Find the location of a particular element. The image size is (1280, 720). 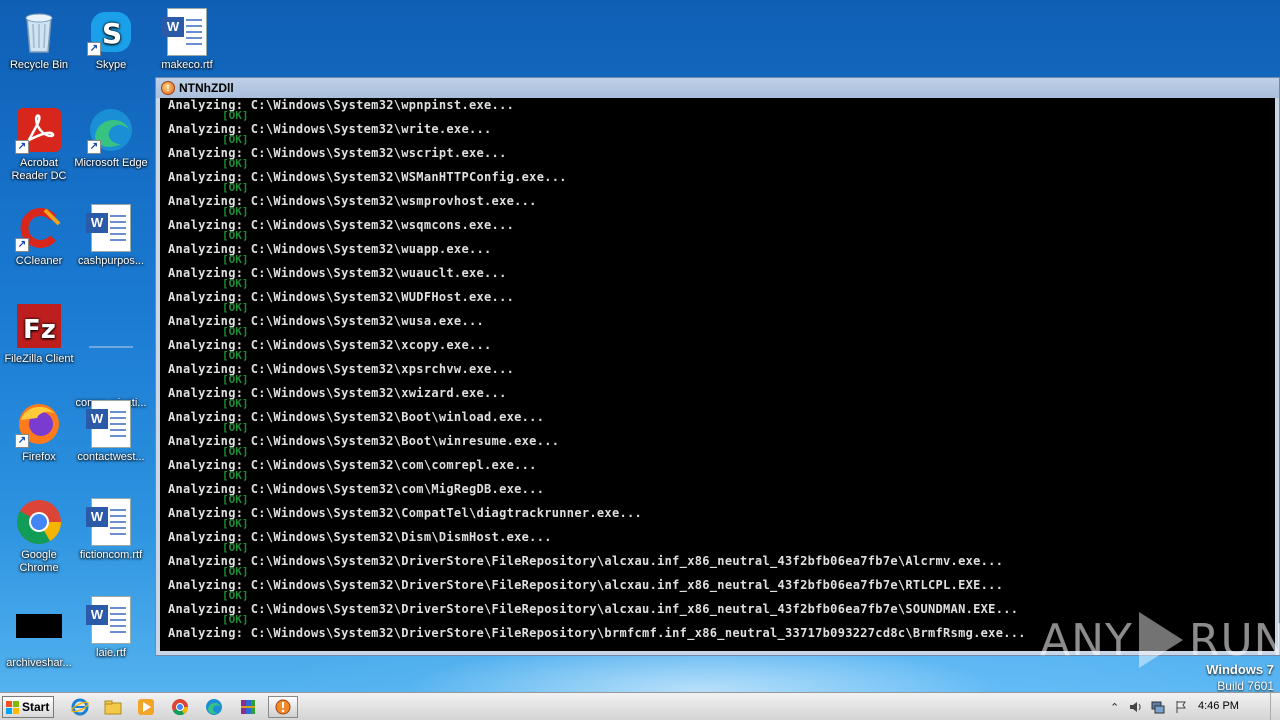

taskbar-explorer is located at coordinates (113, 707).